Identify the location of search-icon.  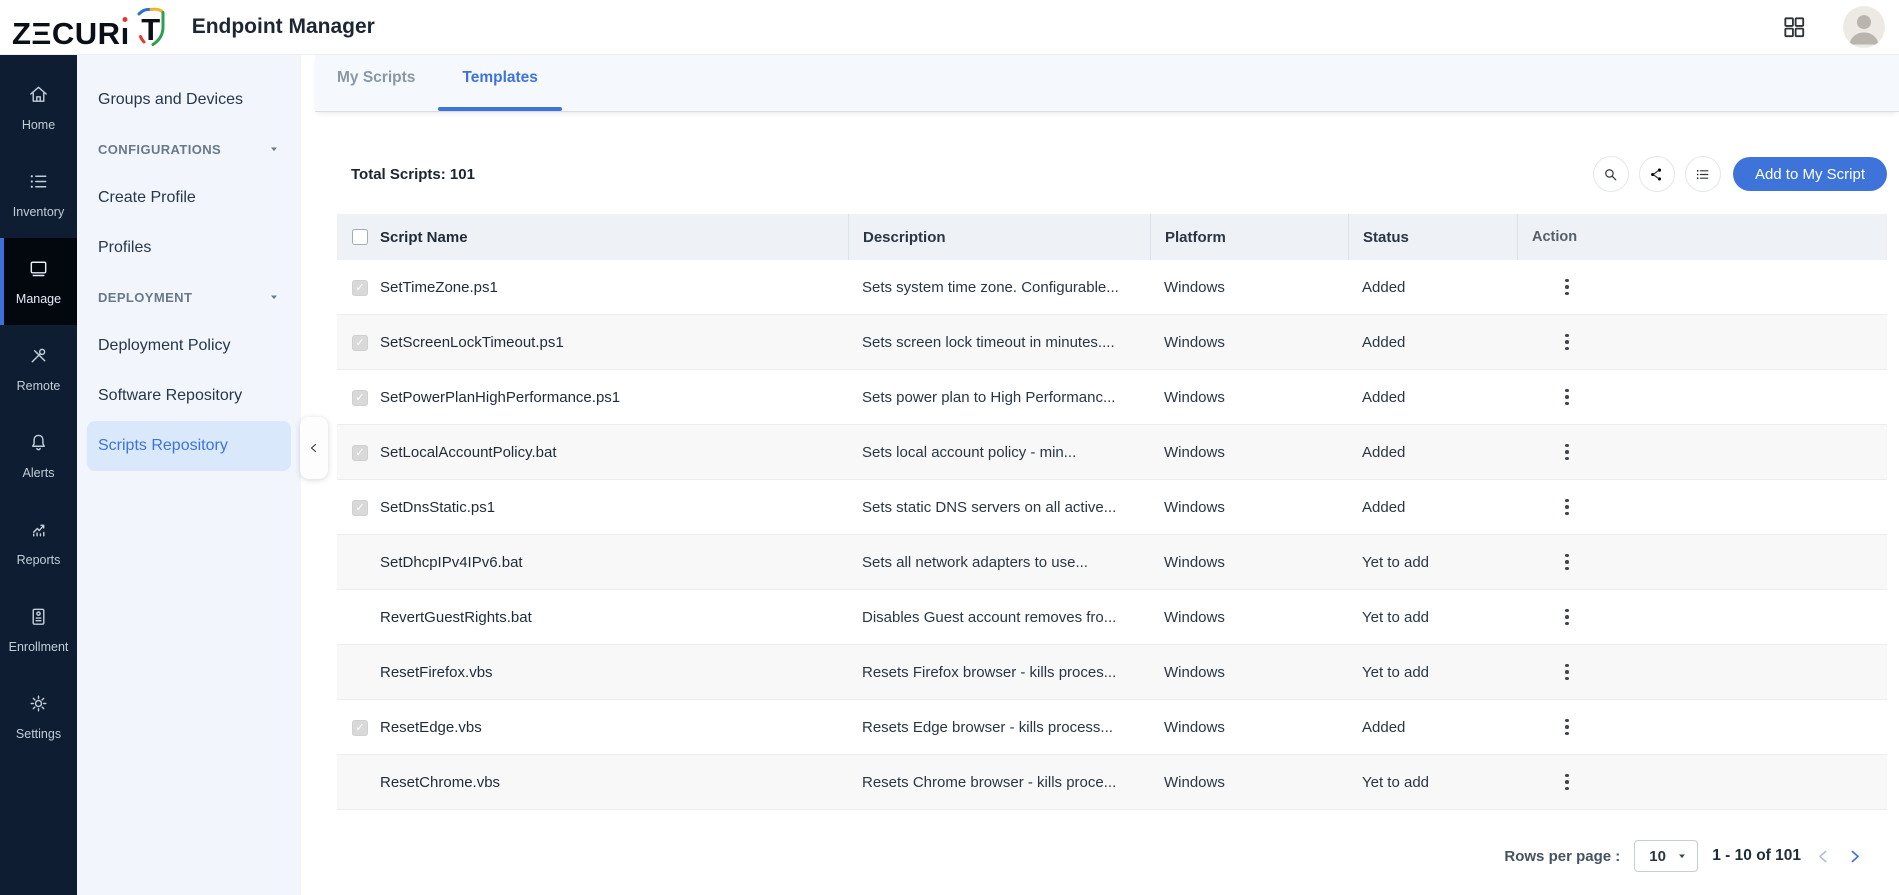
(1610, 174).